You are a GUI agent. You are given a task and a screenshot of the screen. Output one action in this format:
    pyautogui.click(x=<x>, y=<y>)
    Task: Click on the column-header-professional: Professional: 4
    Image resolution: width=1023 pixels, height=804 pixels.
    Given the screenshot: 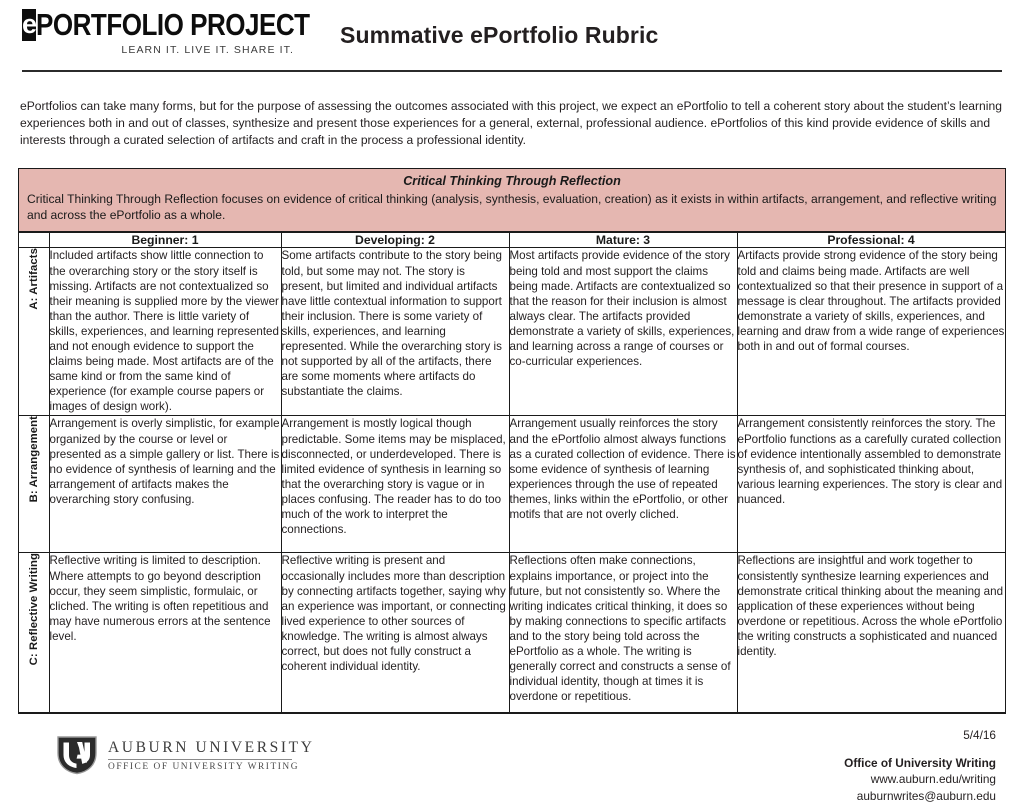 What is the action you would take?
    pyautogui.click(x=871, y=240)
    